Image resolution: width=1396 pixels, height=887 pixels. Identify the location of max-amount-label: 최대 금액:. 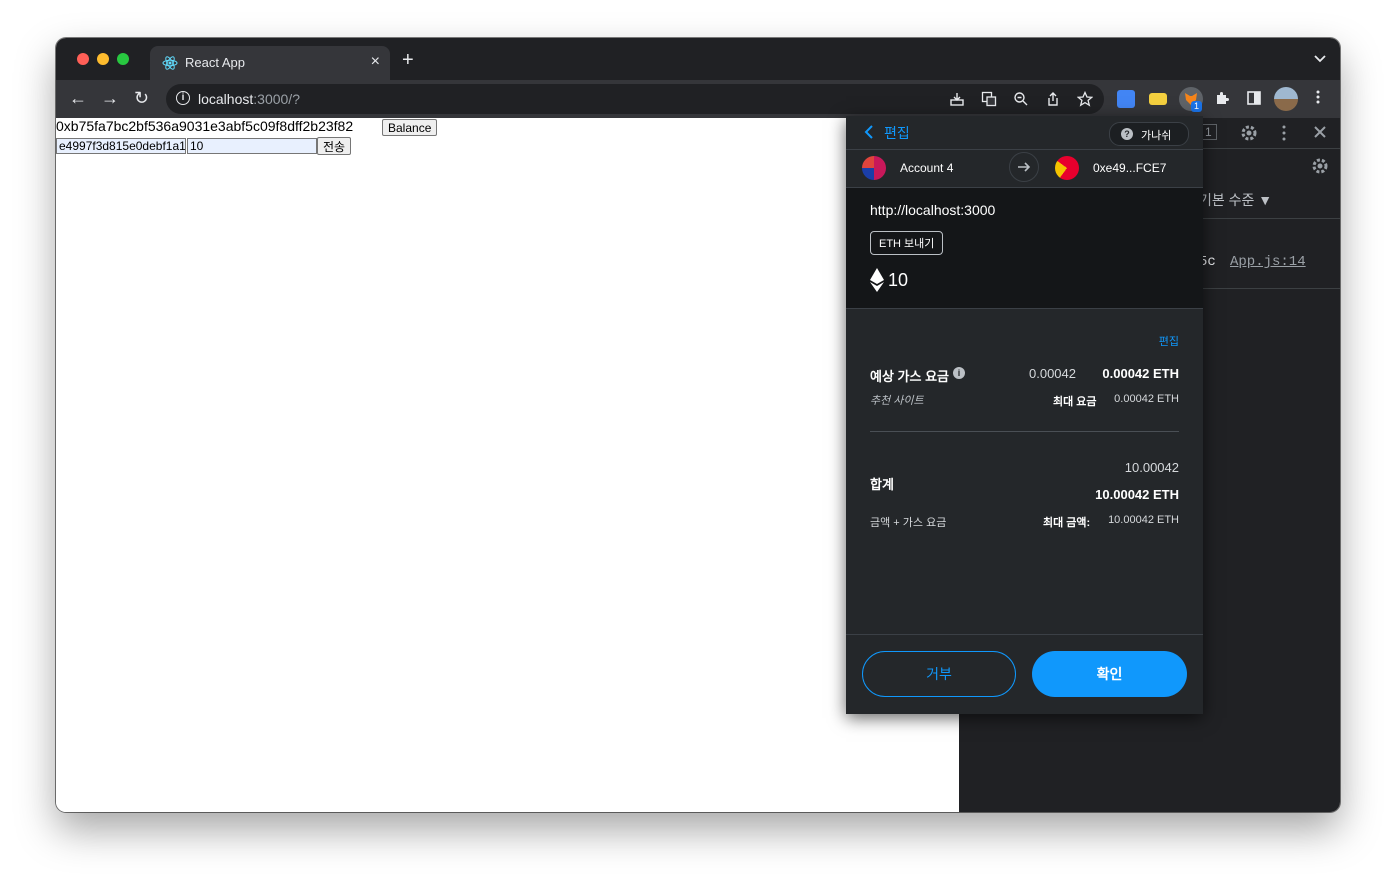
(1067, 523).